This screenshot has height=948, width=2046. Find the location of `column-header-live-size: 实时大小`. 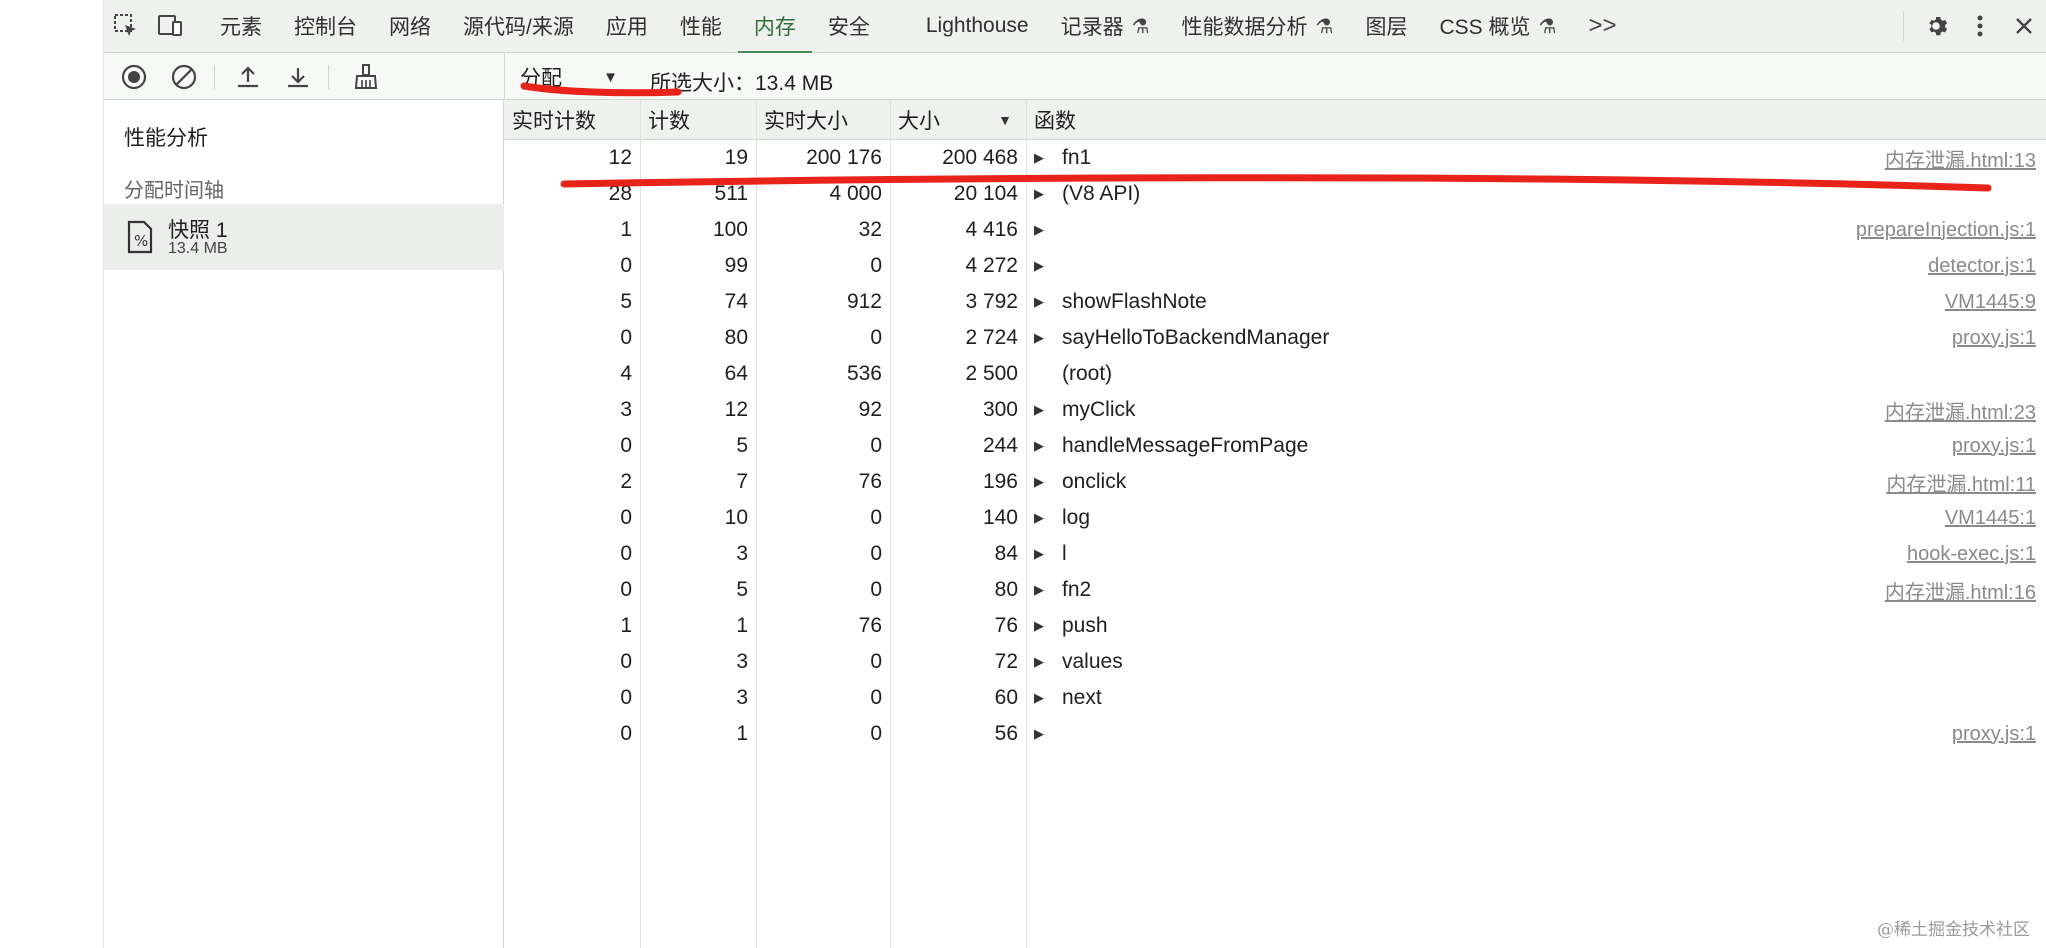

column-header-live-size: 实时大小 is located at coordinates (823, 120).